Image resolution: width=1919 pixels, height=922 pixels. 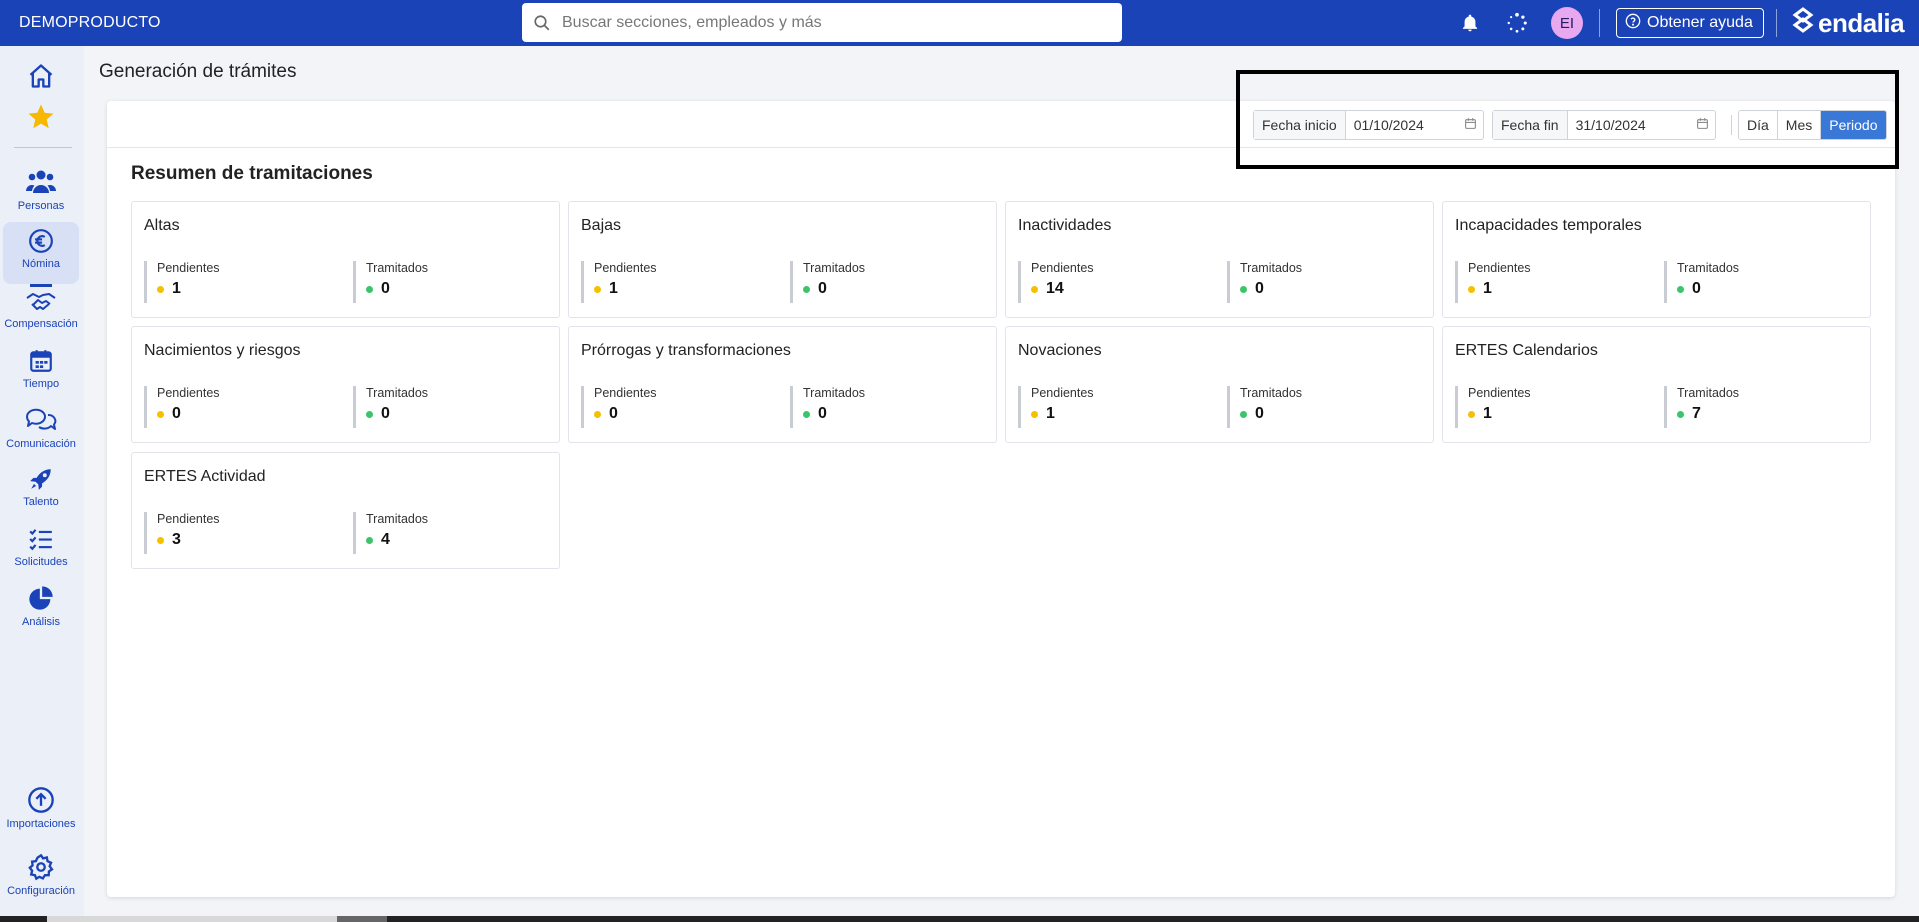 What do you see at coordinates (176, 539) in the screenshot?
I see `pending-count: 3` at bounding box center [176, 539].